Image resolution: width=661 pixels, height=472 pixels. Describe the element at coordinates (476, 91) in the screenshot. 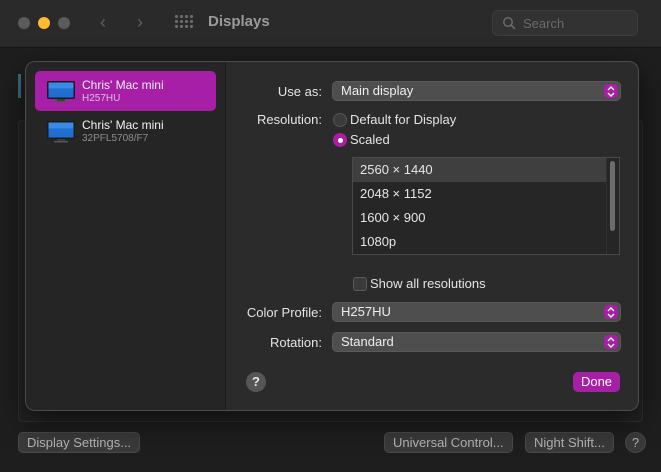

I see `use-as-popup: Main display` at that location.